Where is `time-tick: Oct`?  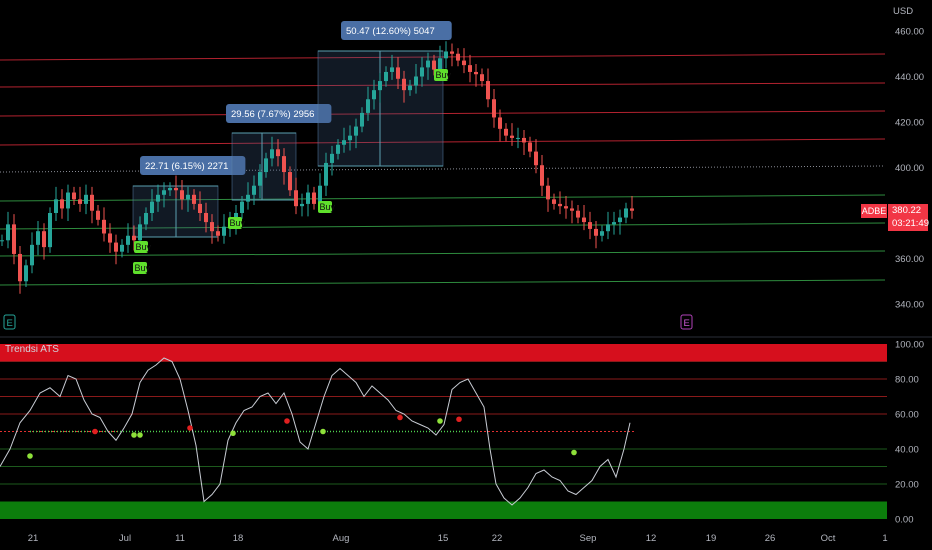 time-tick: Oct is located at coordinates (828, 538).